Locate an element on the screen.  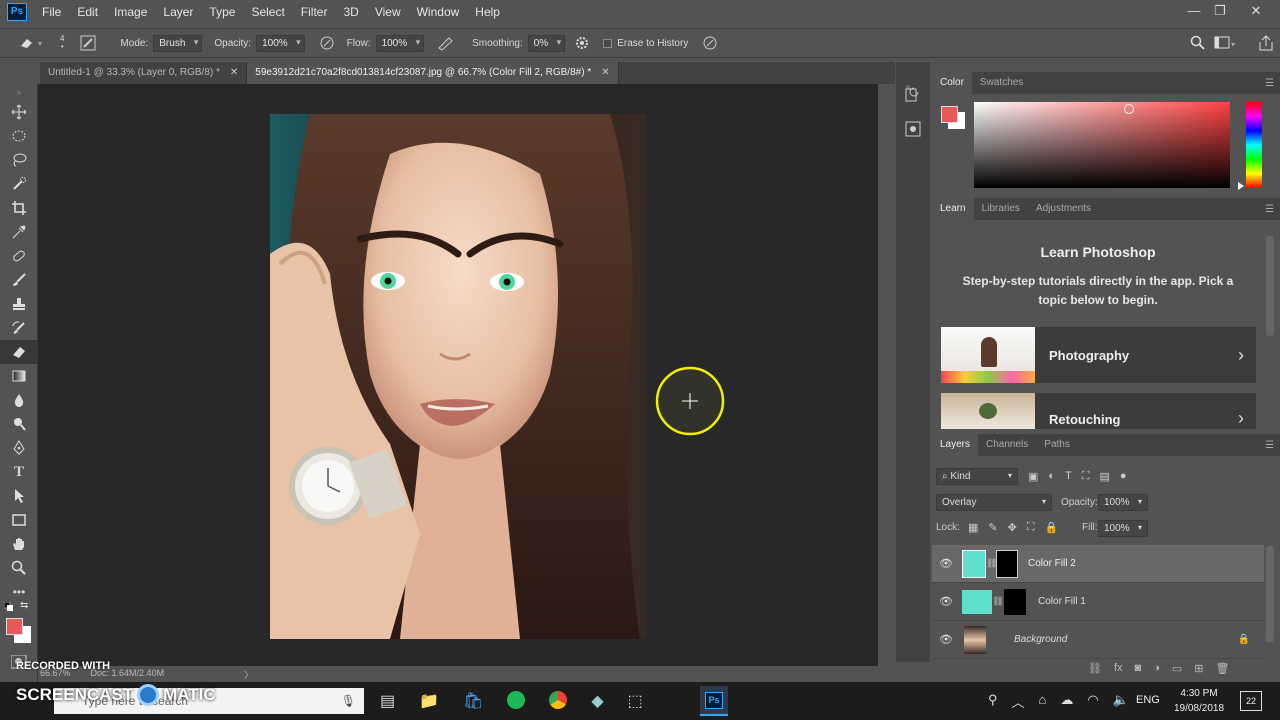
share-icon is located at coordinates (1266, 43).